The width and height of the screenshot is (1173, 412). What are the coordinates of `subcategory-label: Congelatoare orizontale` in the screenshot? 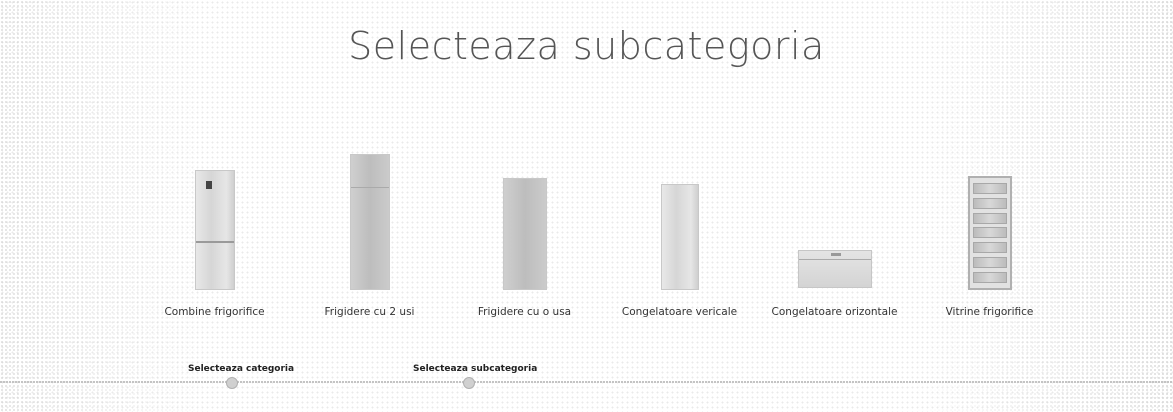 It's located at (834, 312).